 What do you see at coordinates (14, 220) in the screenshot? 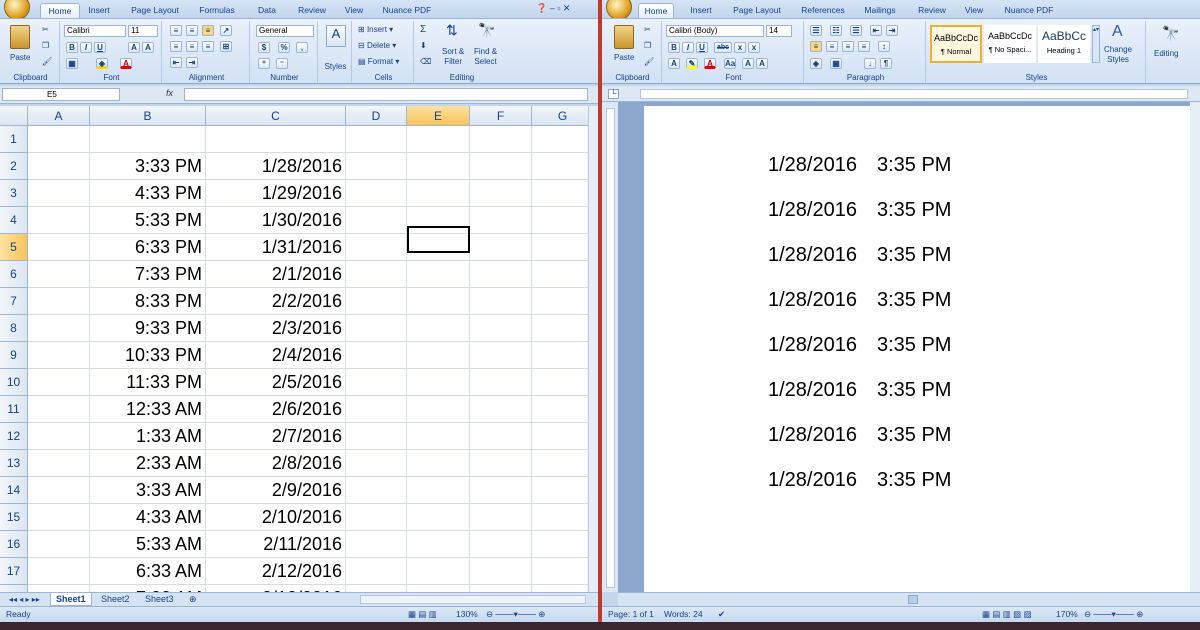
I see `row-header: 4` at bounding box center [14, 220].